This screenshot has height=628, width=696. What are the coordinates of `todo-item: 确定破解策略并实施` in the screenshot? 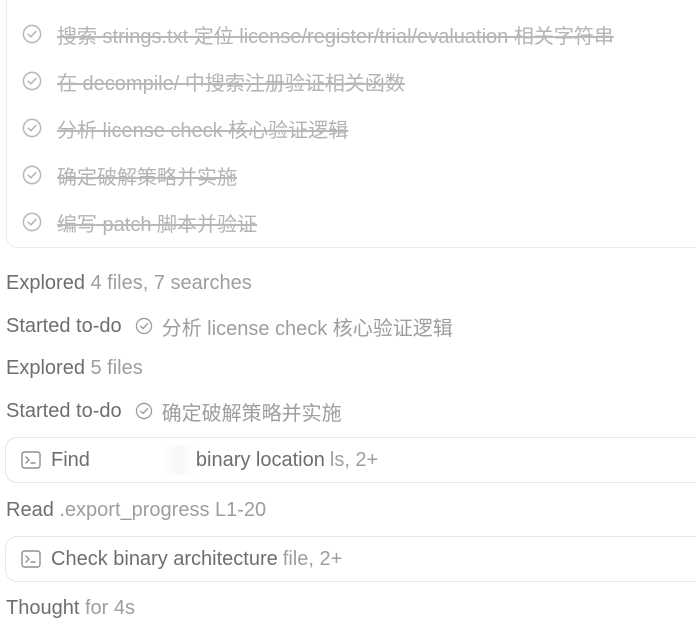 It's located at (129, 175).